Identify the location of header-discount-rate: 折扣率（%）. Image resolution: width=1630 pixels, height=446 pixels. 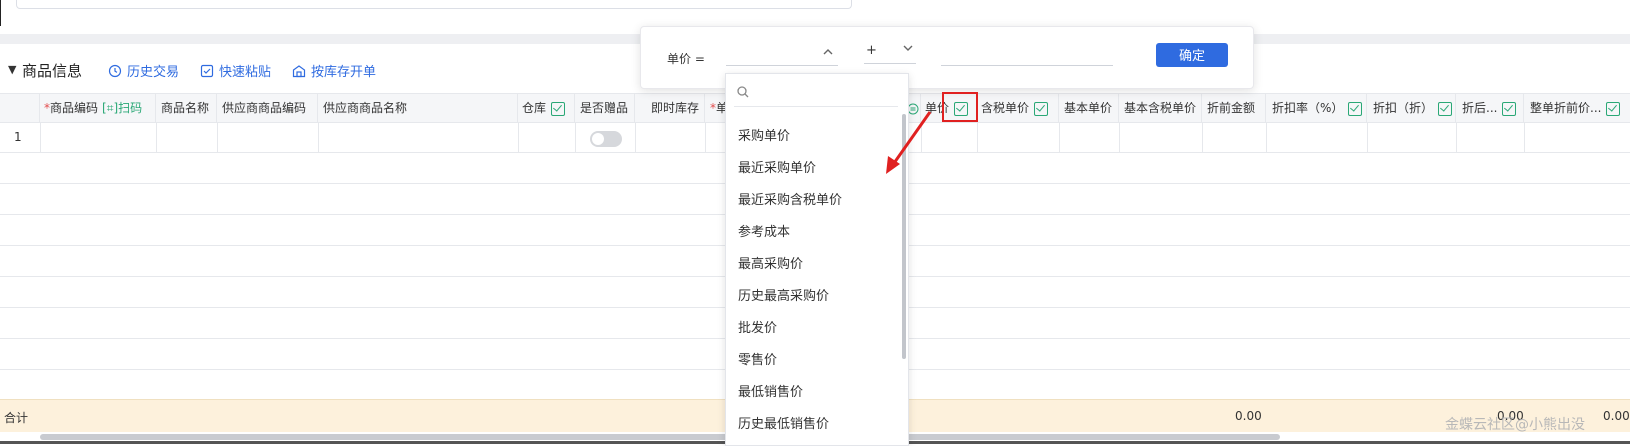
(1316, 108).